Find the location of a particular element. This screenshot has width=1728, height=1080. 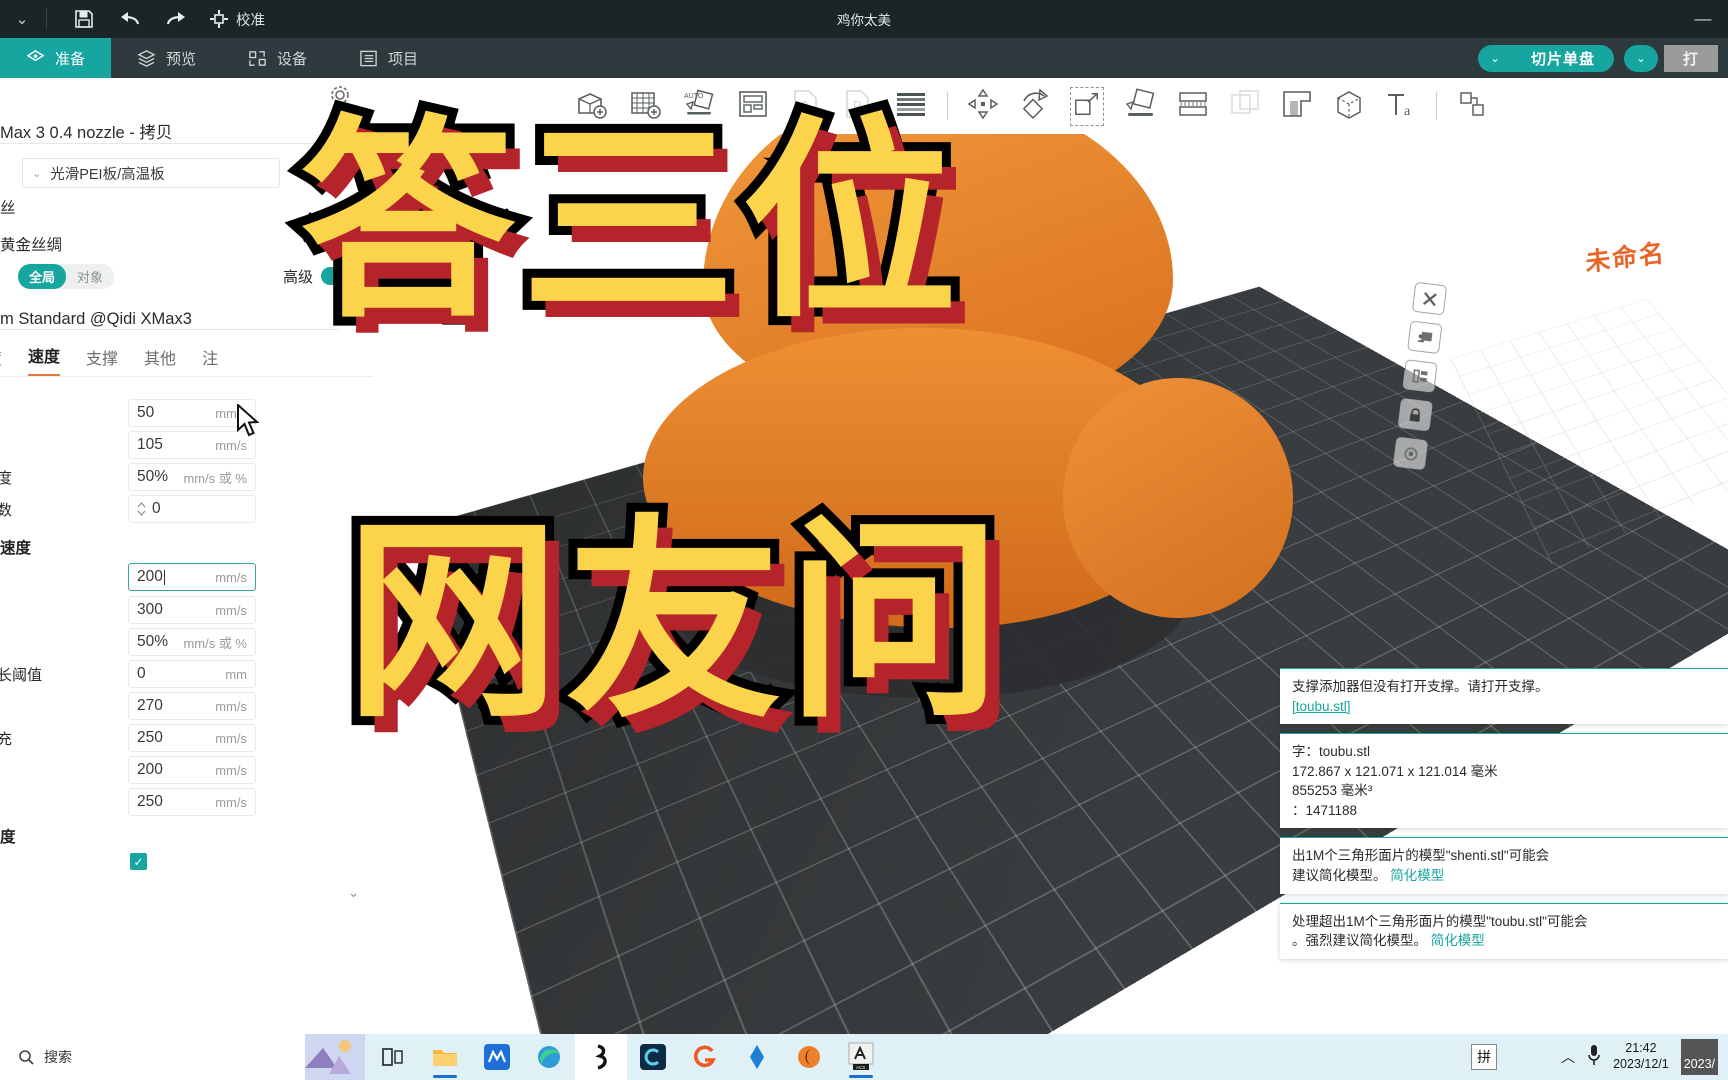

support-painting-icon is located at coordinates (1245, 106).